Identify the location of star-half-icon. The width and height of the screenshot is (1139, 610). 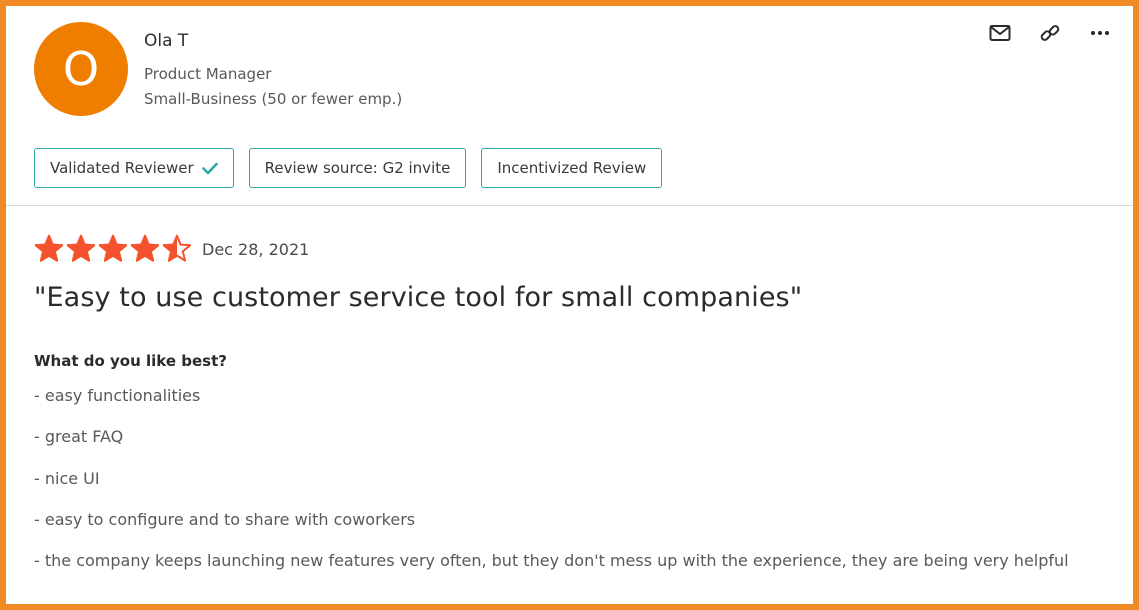
(177, 248).